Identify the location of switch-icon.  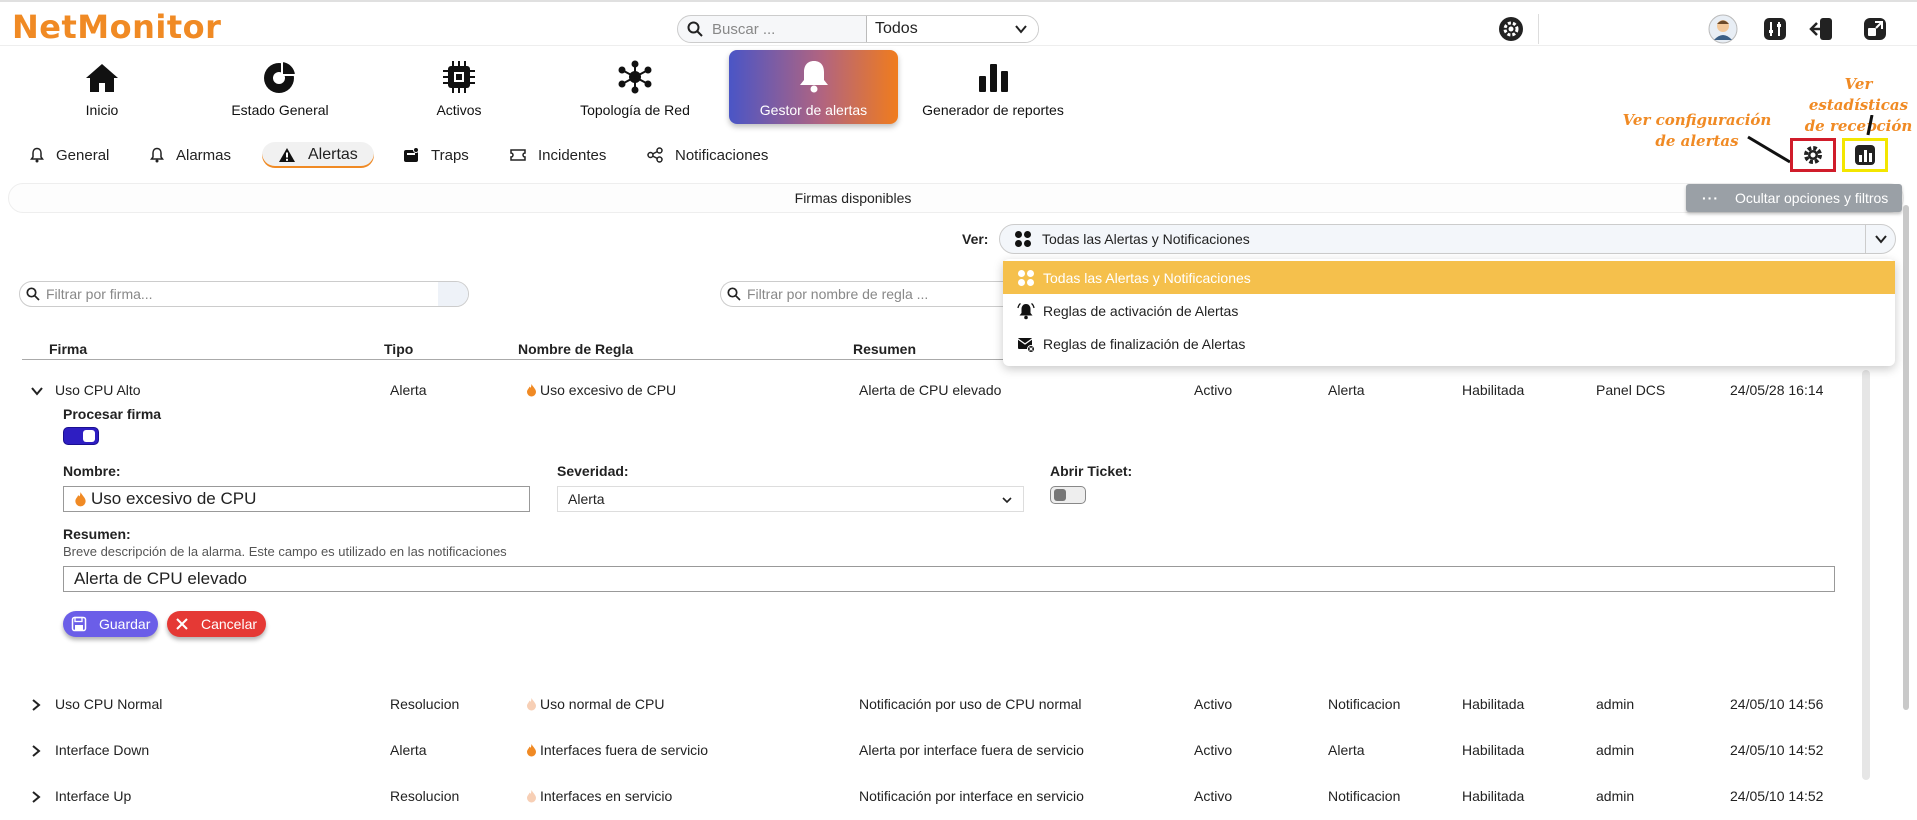
(1875, 29).